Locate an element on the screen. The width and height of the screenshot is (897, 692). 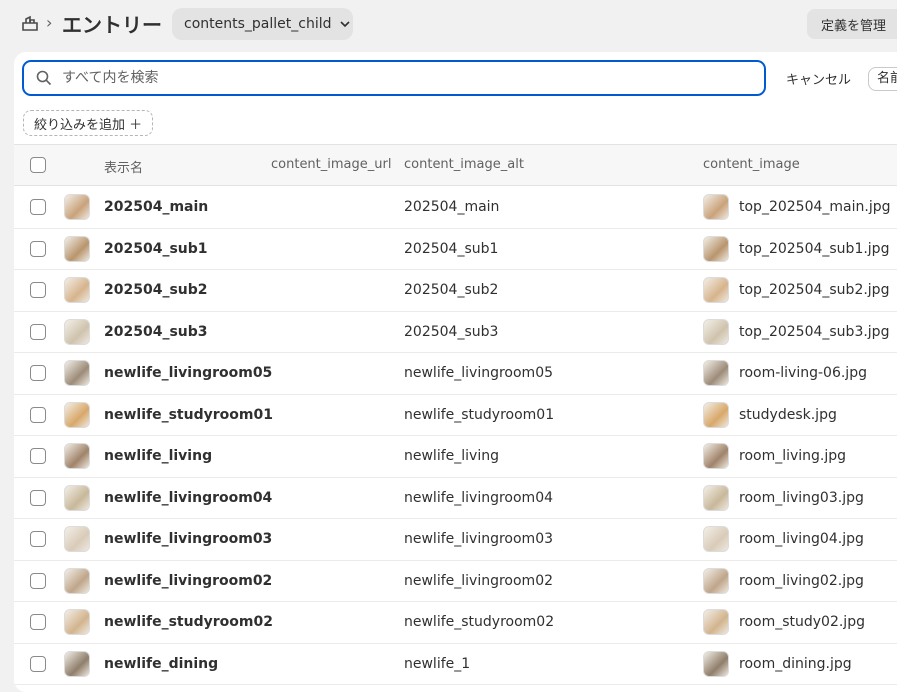
add-filter-button: 絞り込みを追加 ＋ is located at coordinates (88, 123).